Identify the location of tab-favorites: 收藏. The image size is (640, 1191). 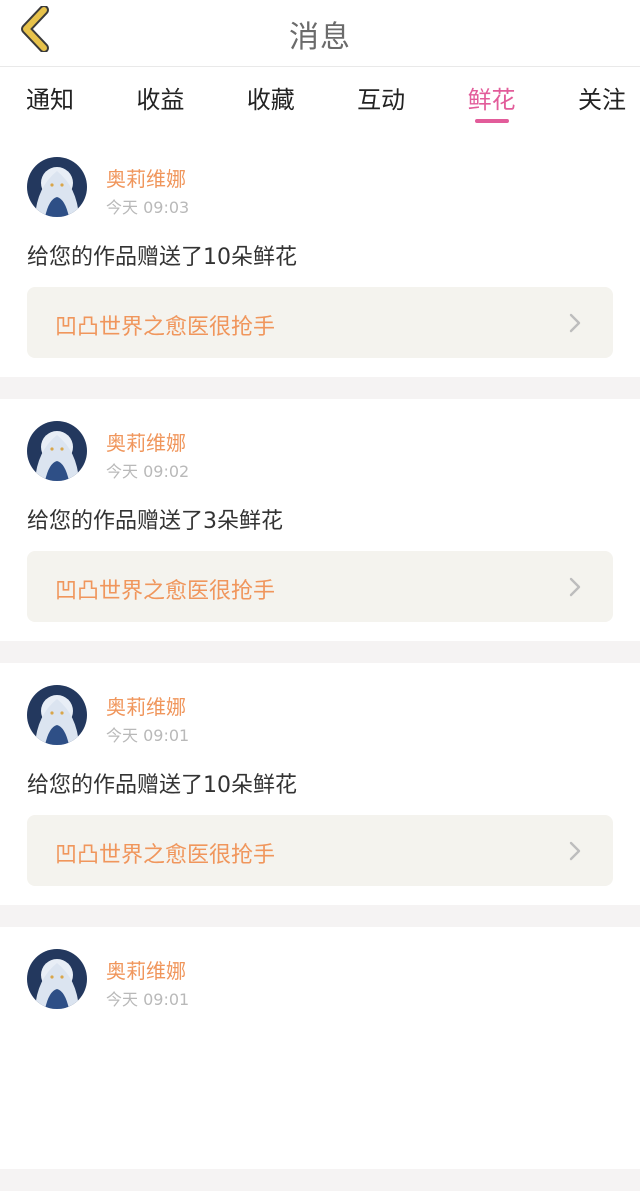
(271, 101).